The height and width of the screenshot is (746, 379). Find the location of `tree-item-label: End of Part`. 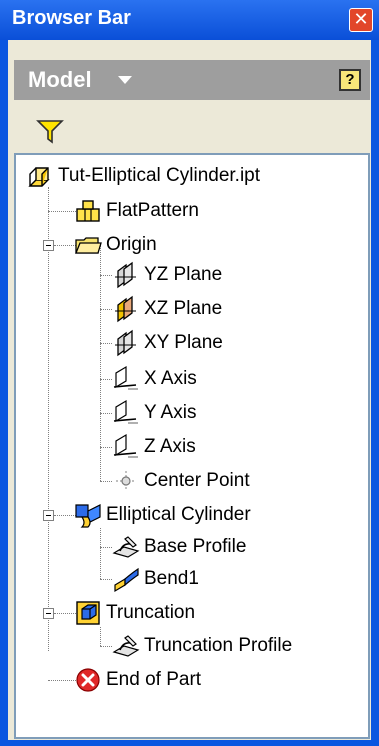

tree-item-label: End of Part is located at coordinates (154, 679).